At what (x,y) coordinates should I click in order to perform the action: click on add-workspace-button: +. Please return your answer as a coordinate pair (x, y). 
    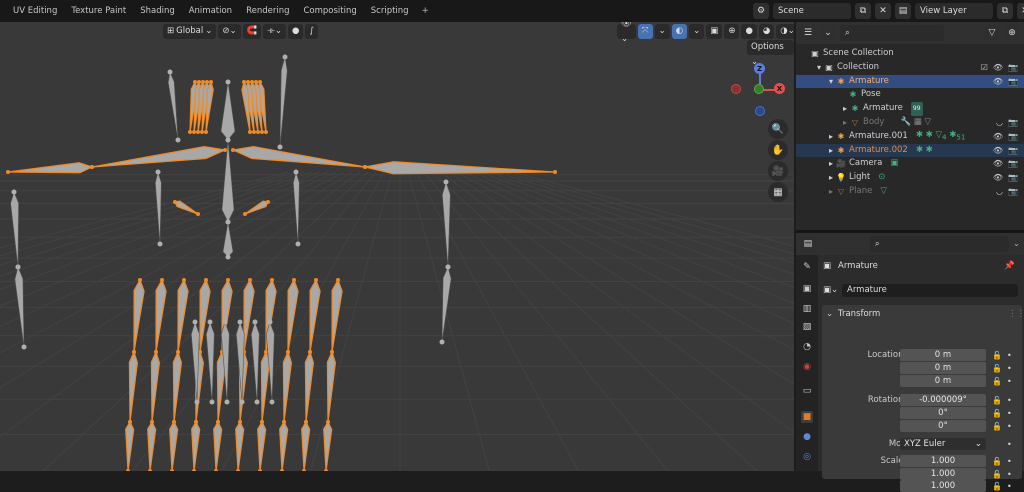
    Looking at the image, I should click on (425, 11).